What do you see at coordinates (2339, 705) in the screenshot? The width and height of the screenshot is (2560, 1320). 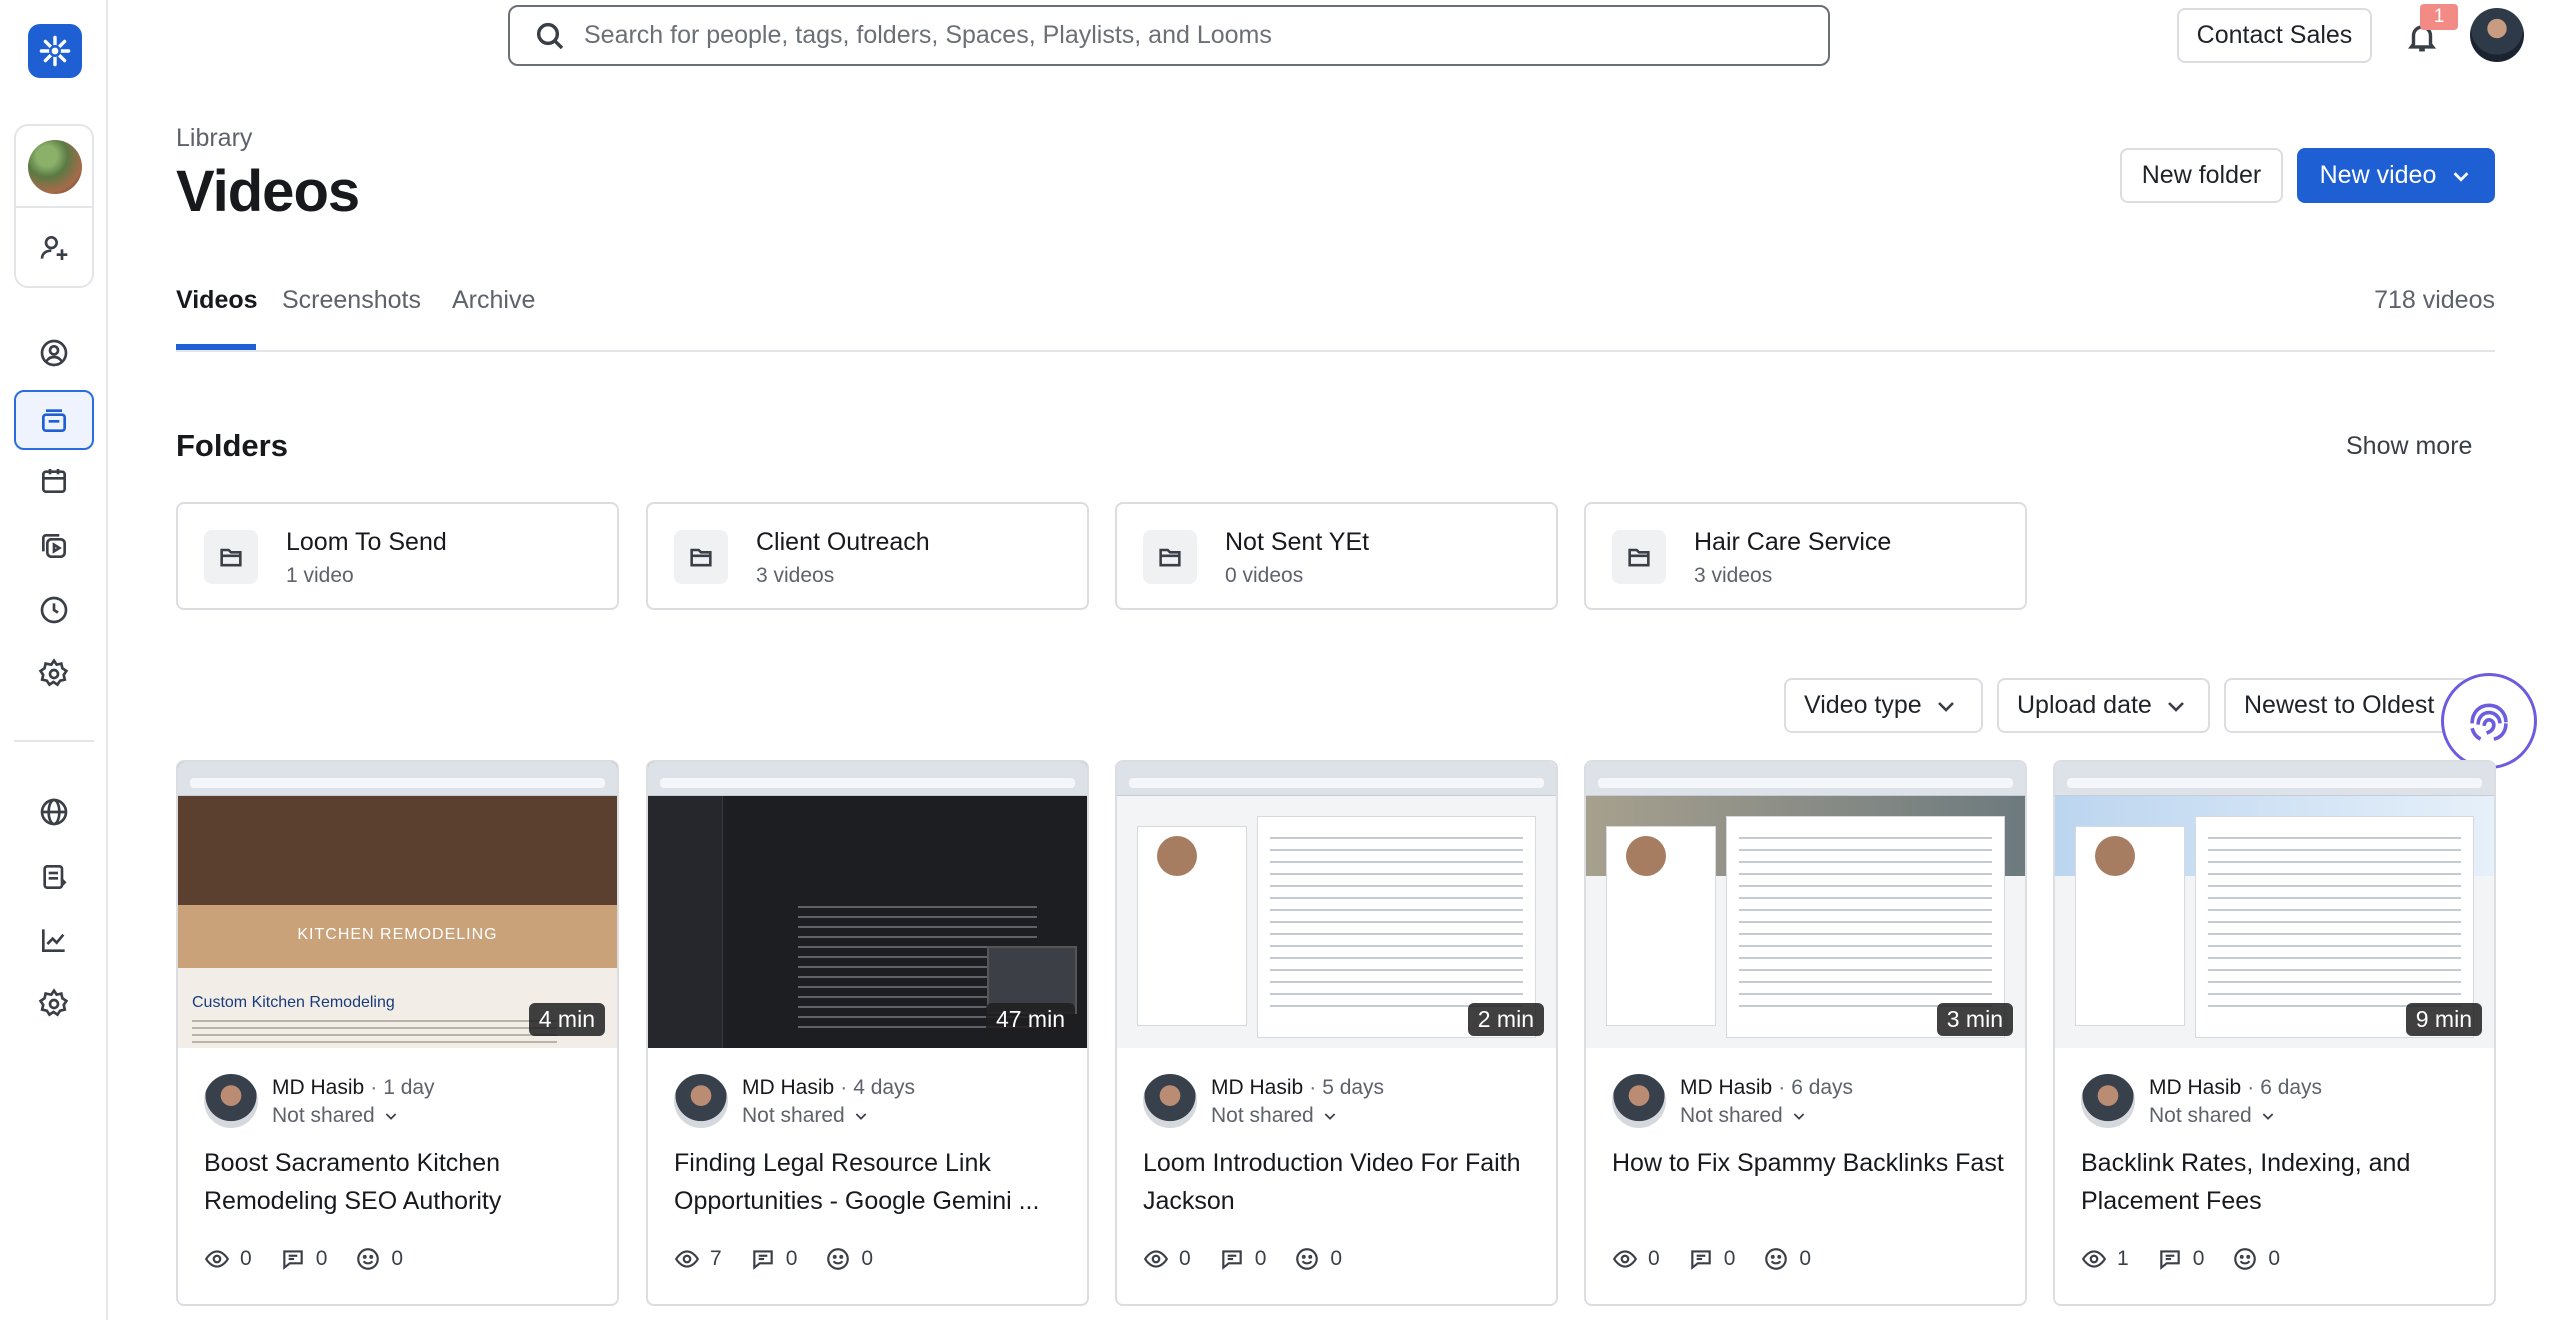 I see `sort-order-label: Newest to Oldest` at bounding box center [2339, 705].